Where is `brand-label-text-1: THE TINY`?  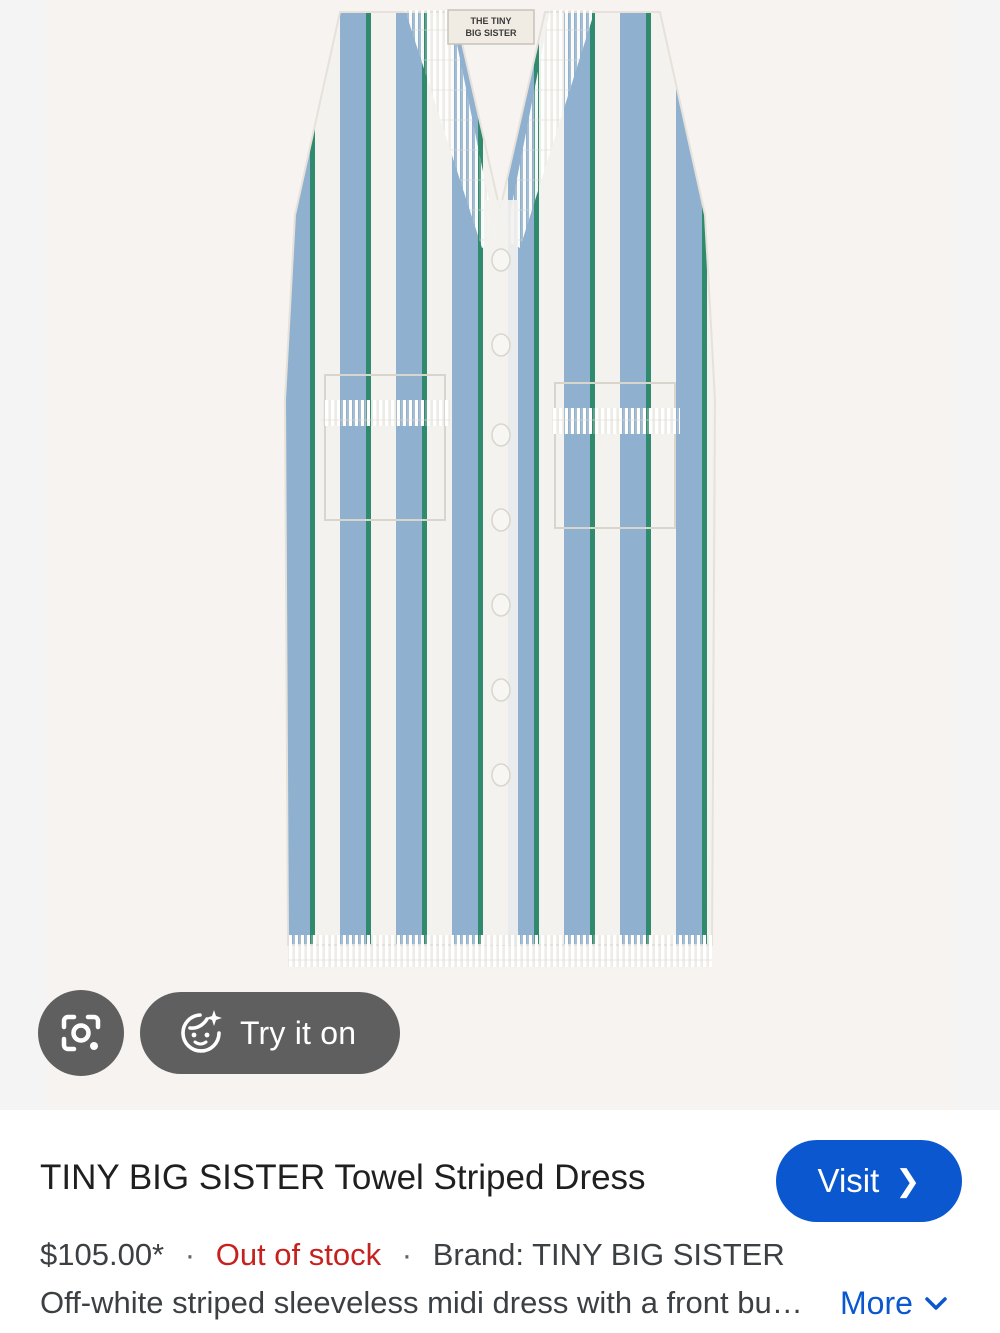 brand-label-text-1: THE TINY is located at coordinates (490, 21).